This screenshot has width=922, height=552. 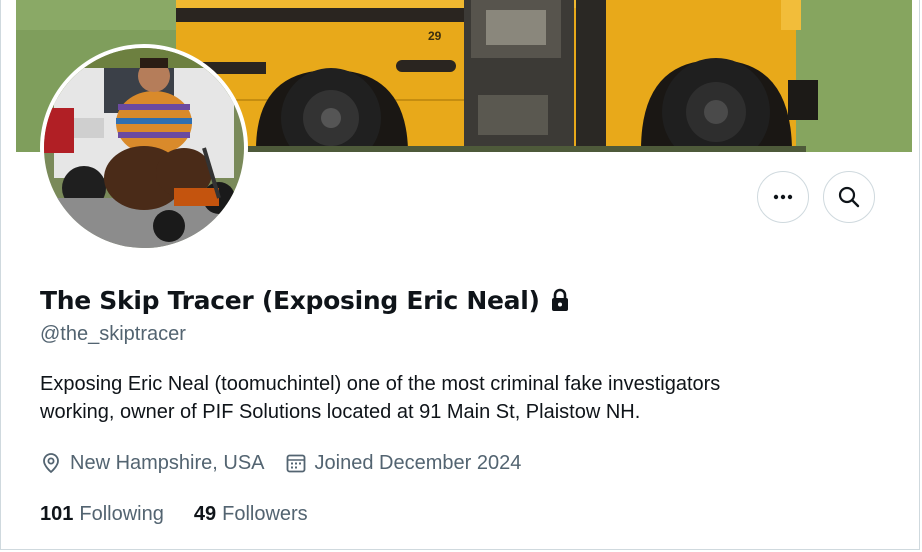 I want to click on profile-meta: New Hampshire, USA Joined December 2024, so click(x=290, y=463).